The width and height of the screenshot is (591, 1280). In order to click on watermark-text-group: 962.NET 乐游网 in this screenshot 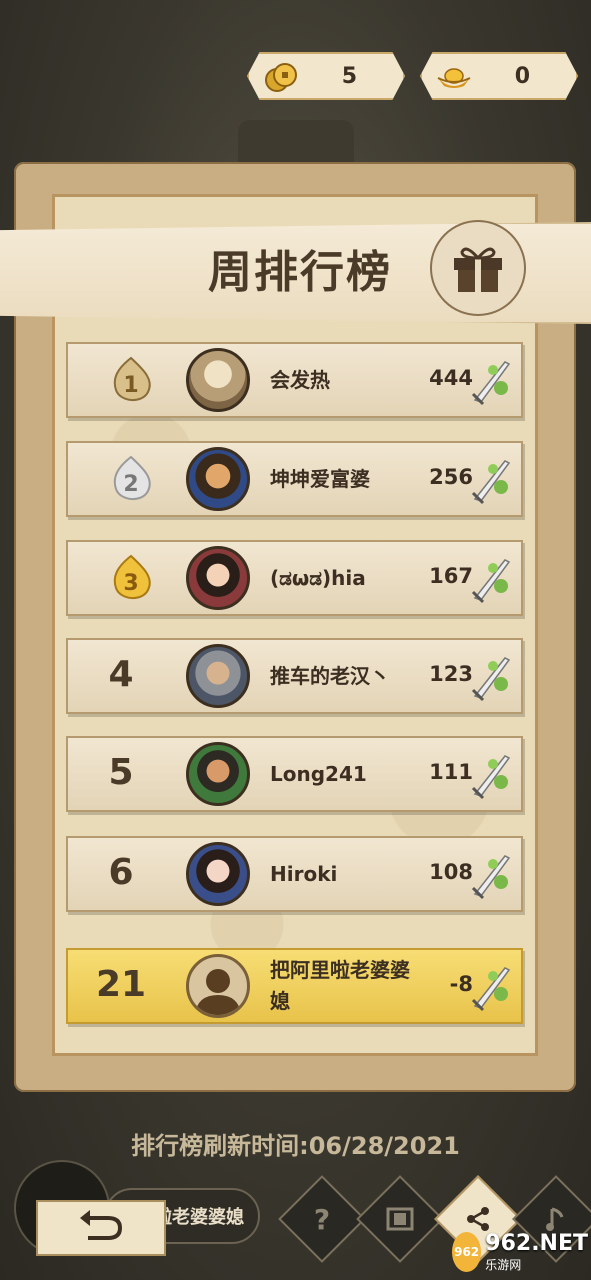, I will do `click(536, 1252)`.